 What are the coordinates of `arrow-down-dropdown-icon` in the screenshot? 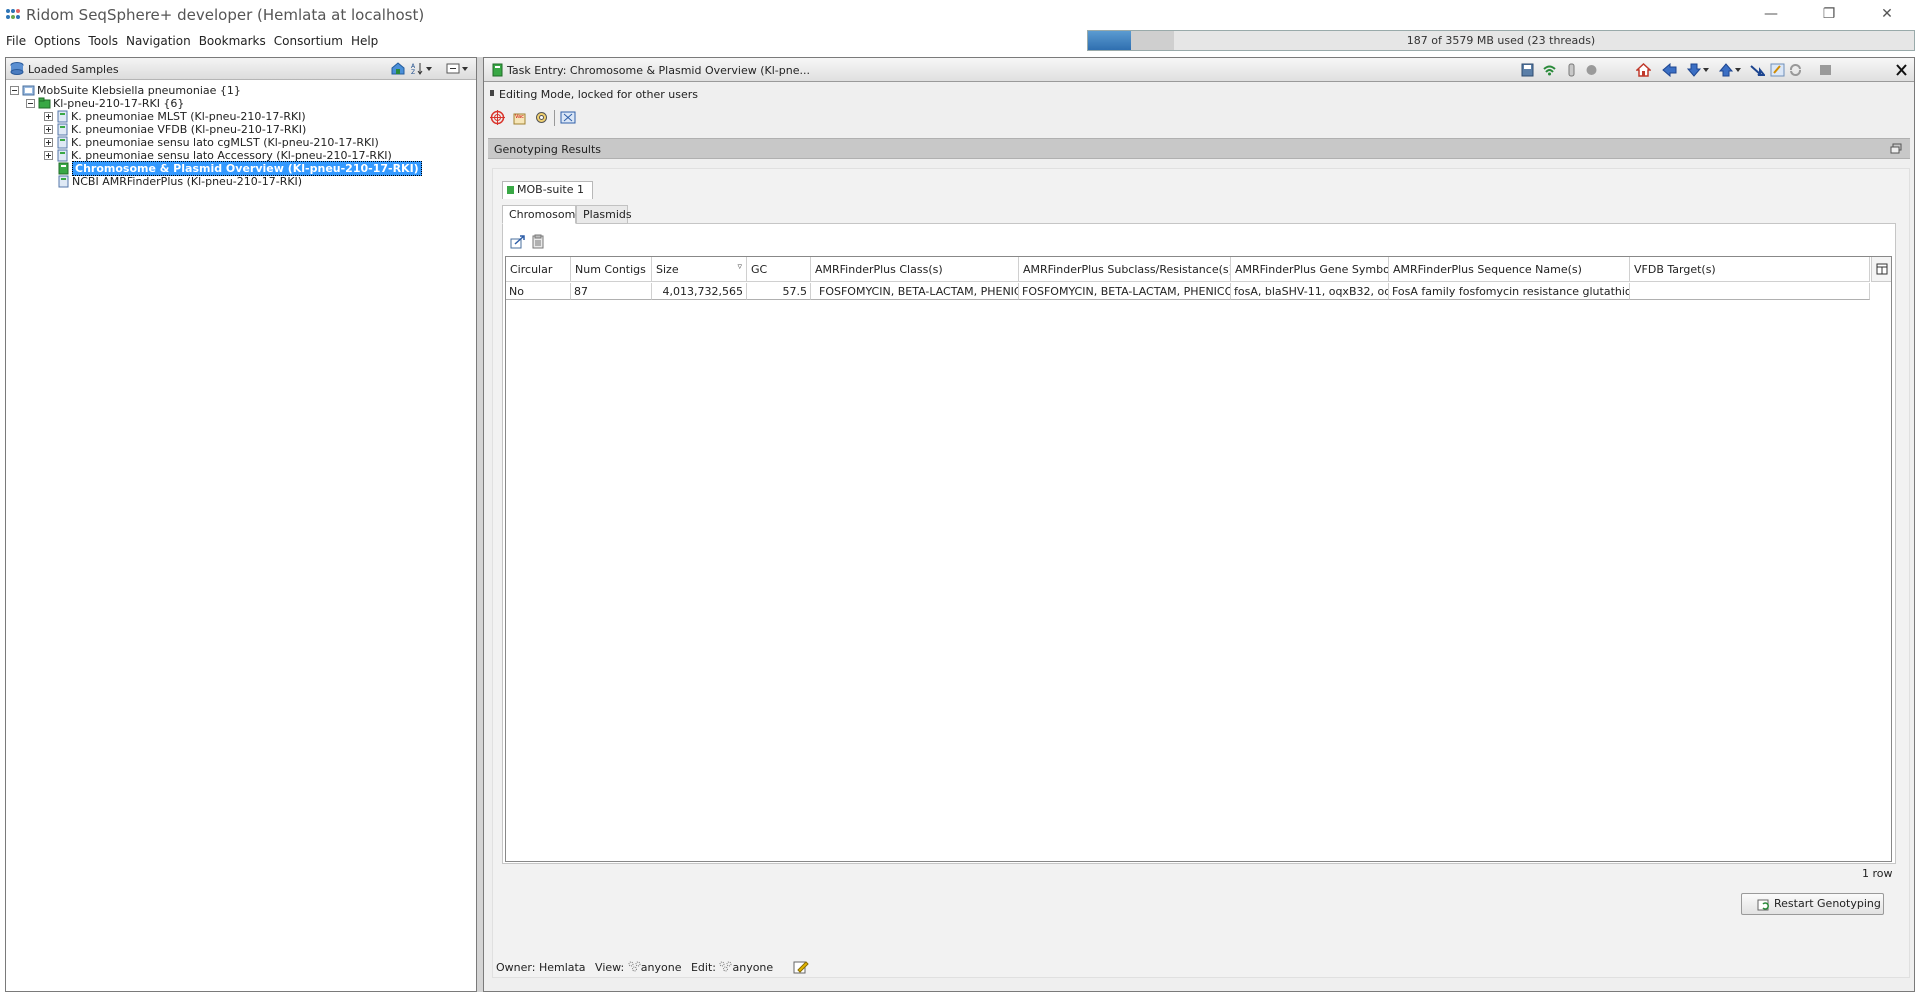 It's located at (1699, 70).